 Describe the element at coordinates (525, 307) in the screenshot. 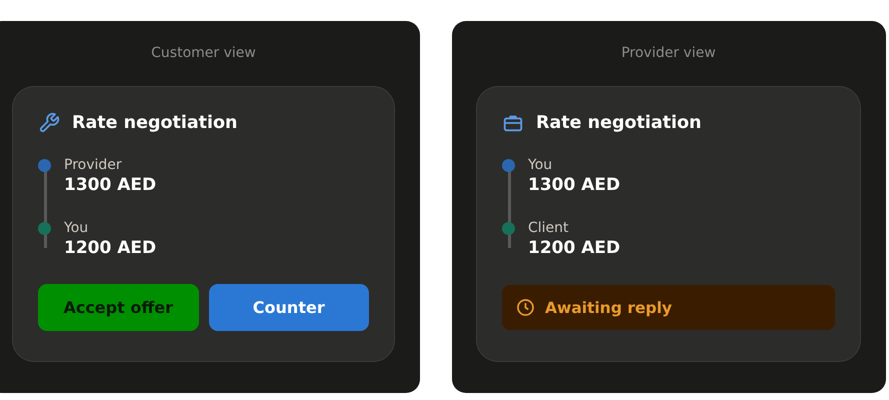

I see `clock-icon` at that location.